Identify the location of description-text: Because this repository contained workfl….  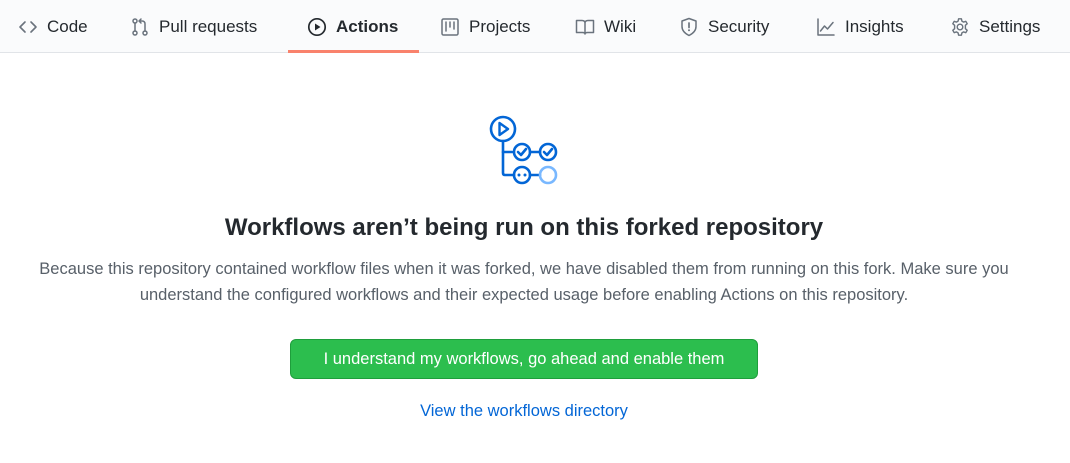
(524, 282).